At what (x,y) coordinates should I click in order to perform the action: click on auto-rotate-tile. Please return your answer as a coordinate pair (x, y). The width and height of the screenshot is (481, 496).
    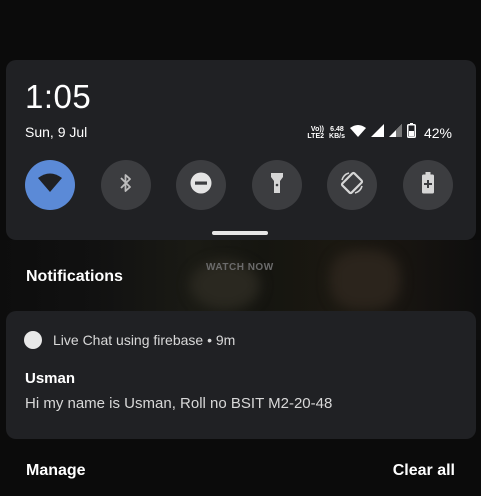
    Looking at the image, I should click on (352, 185).